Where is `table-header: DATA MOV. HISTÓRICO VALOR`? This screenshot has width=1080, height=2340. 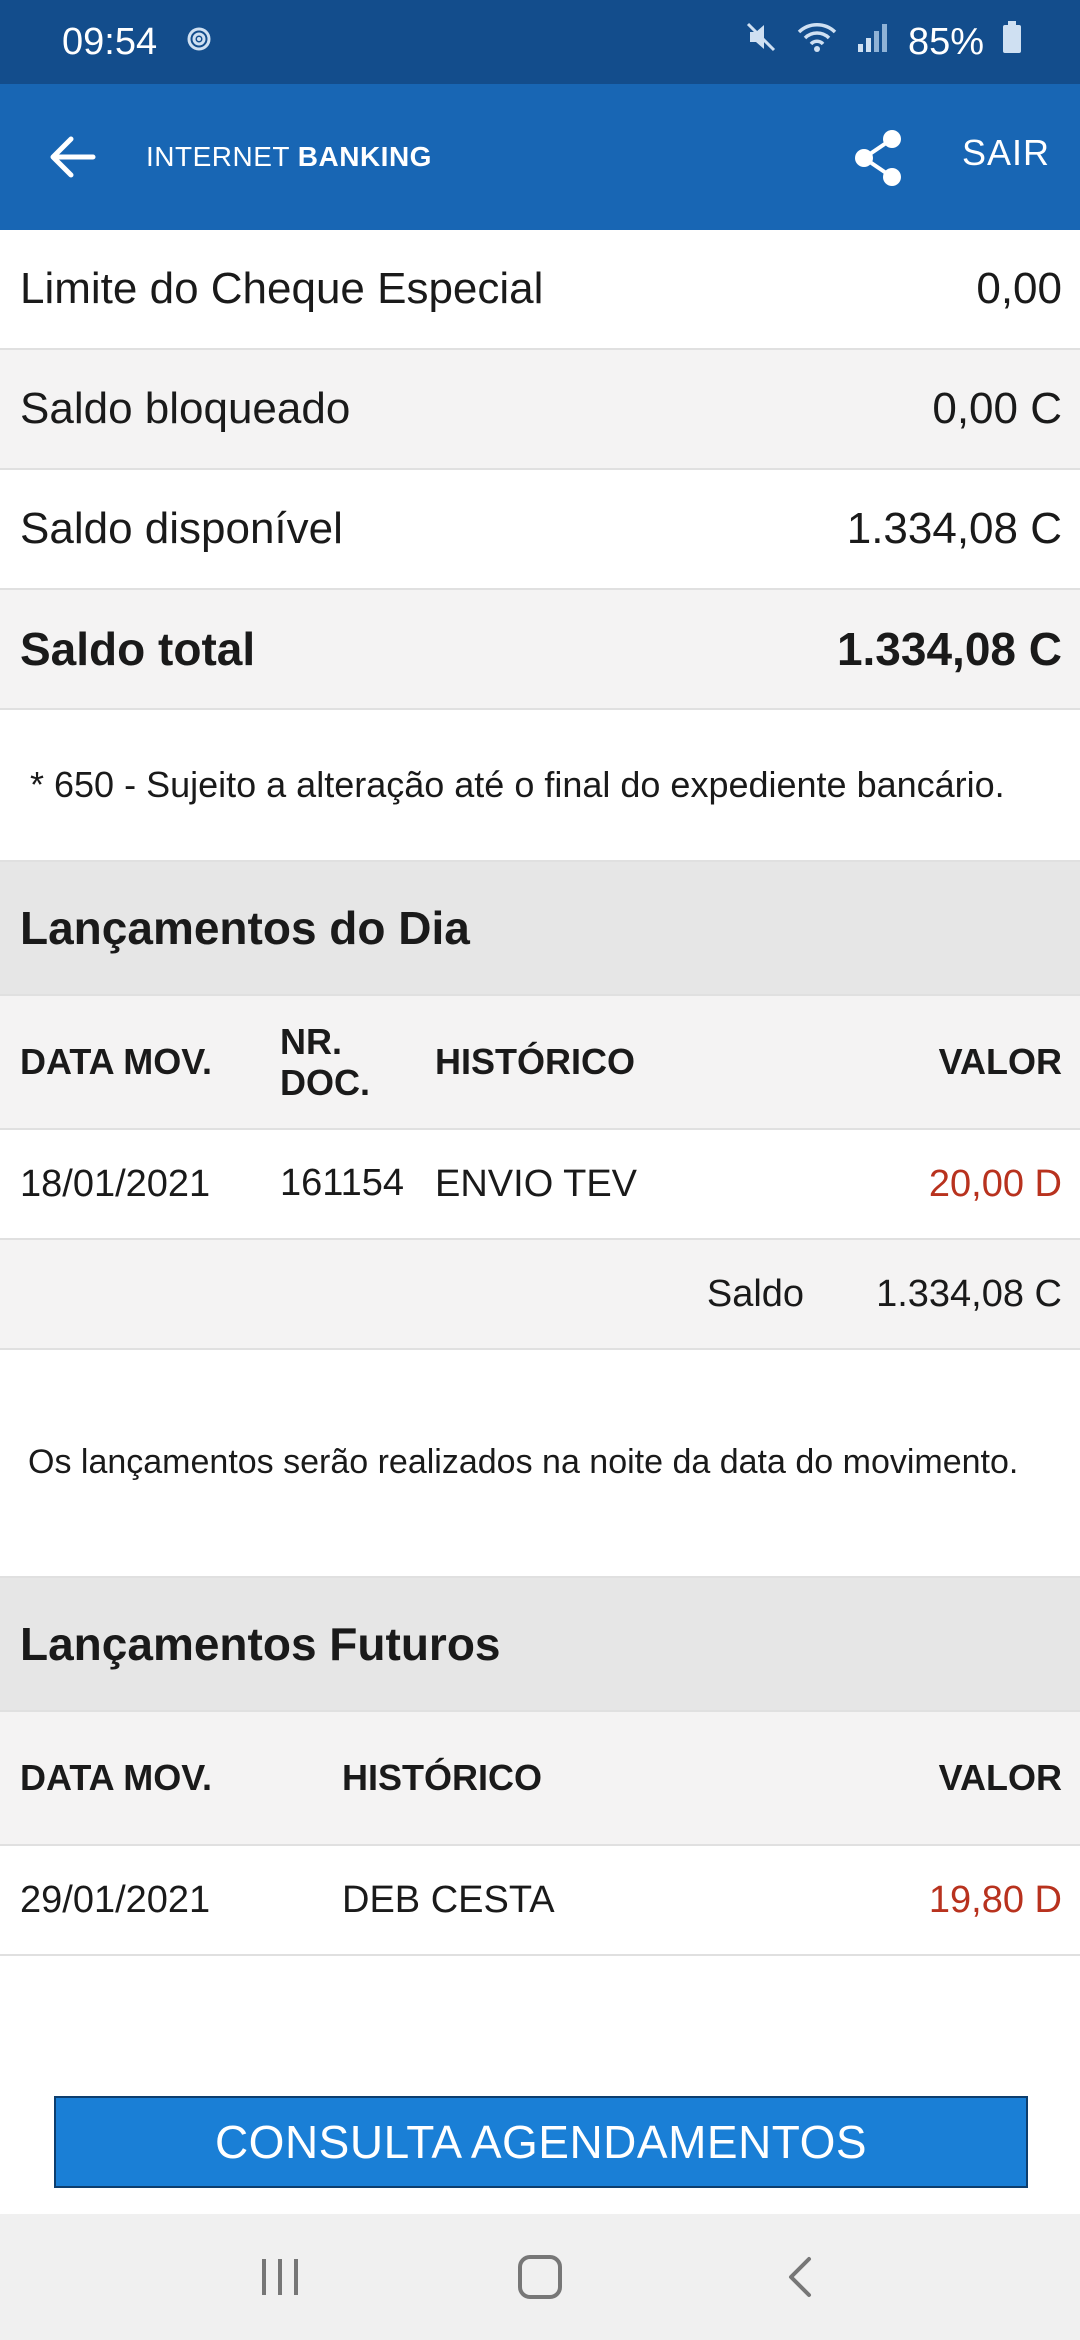 table-header: DATA MOV. HISTÓRICO VALOR is located at coordinates (540, 1779).